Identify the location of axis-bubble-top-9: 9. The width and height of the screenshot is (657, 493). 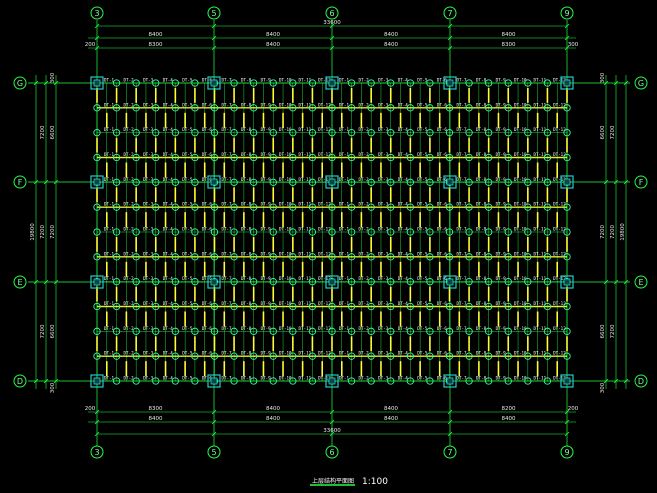
(566, 13).